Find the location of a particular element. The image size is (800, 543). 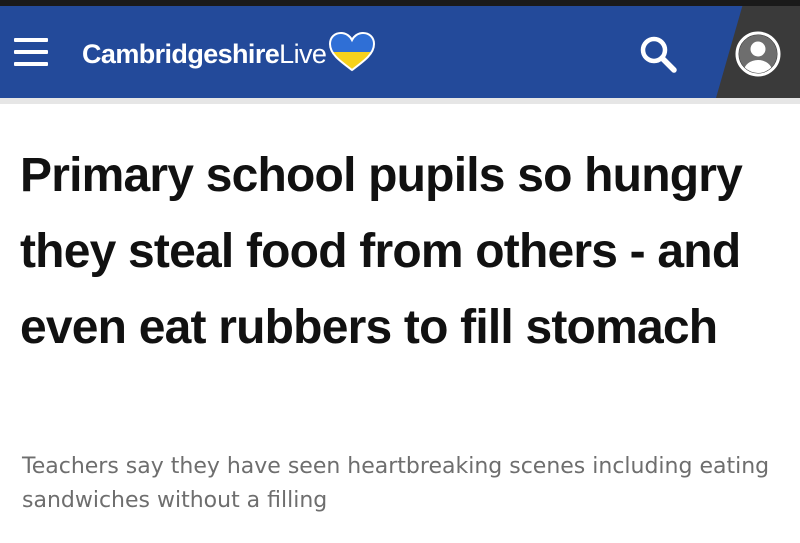

site-logo: Cambridgeshire Live is located at coordinates (229, 53).